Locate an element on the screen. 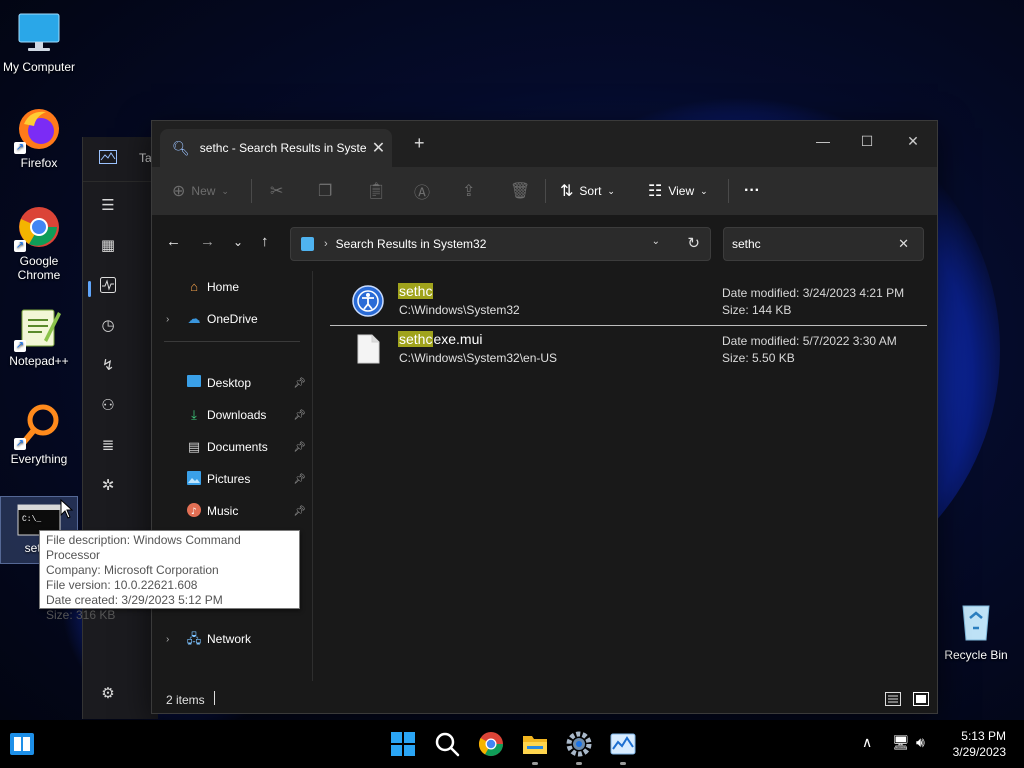 This screenshot has height=768, width=1024. home-icon: ⌂ is located at coordinates (194, 286).